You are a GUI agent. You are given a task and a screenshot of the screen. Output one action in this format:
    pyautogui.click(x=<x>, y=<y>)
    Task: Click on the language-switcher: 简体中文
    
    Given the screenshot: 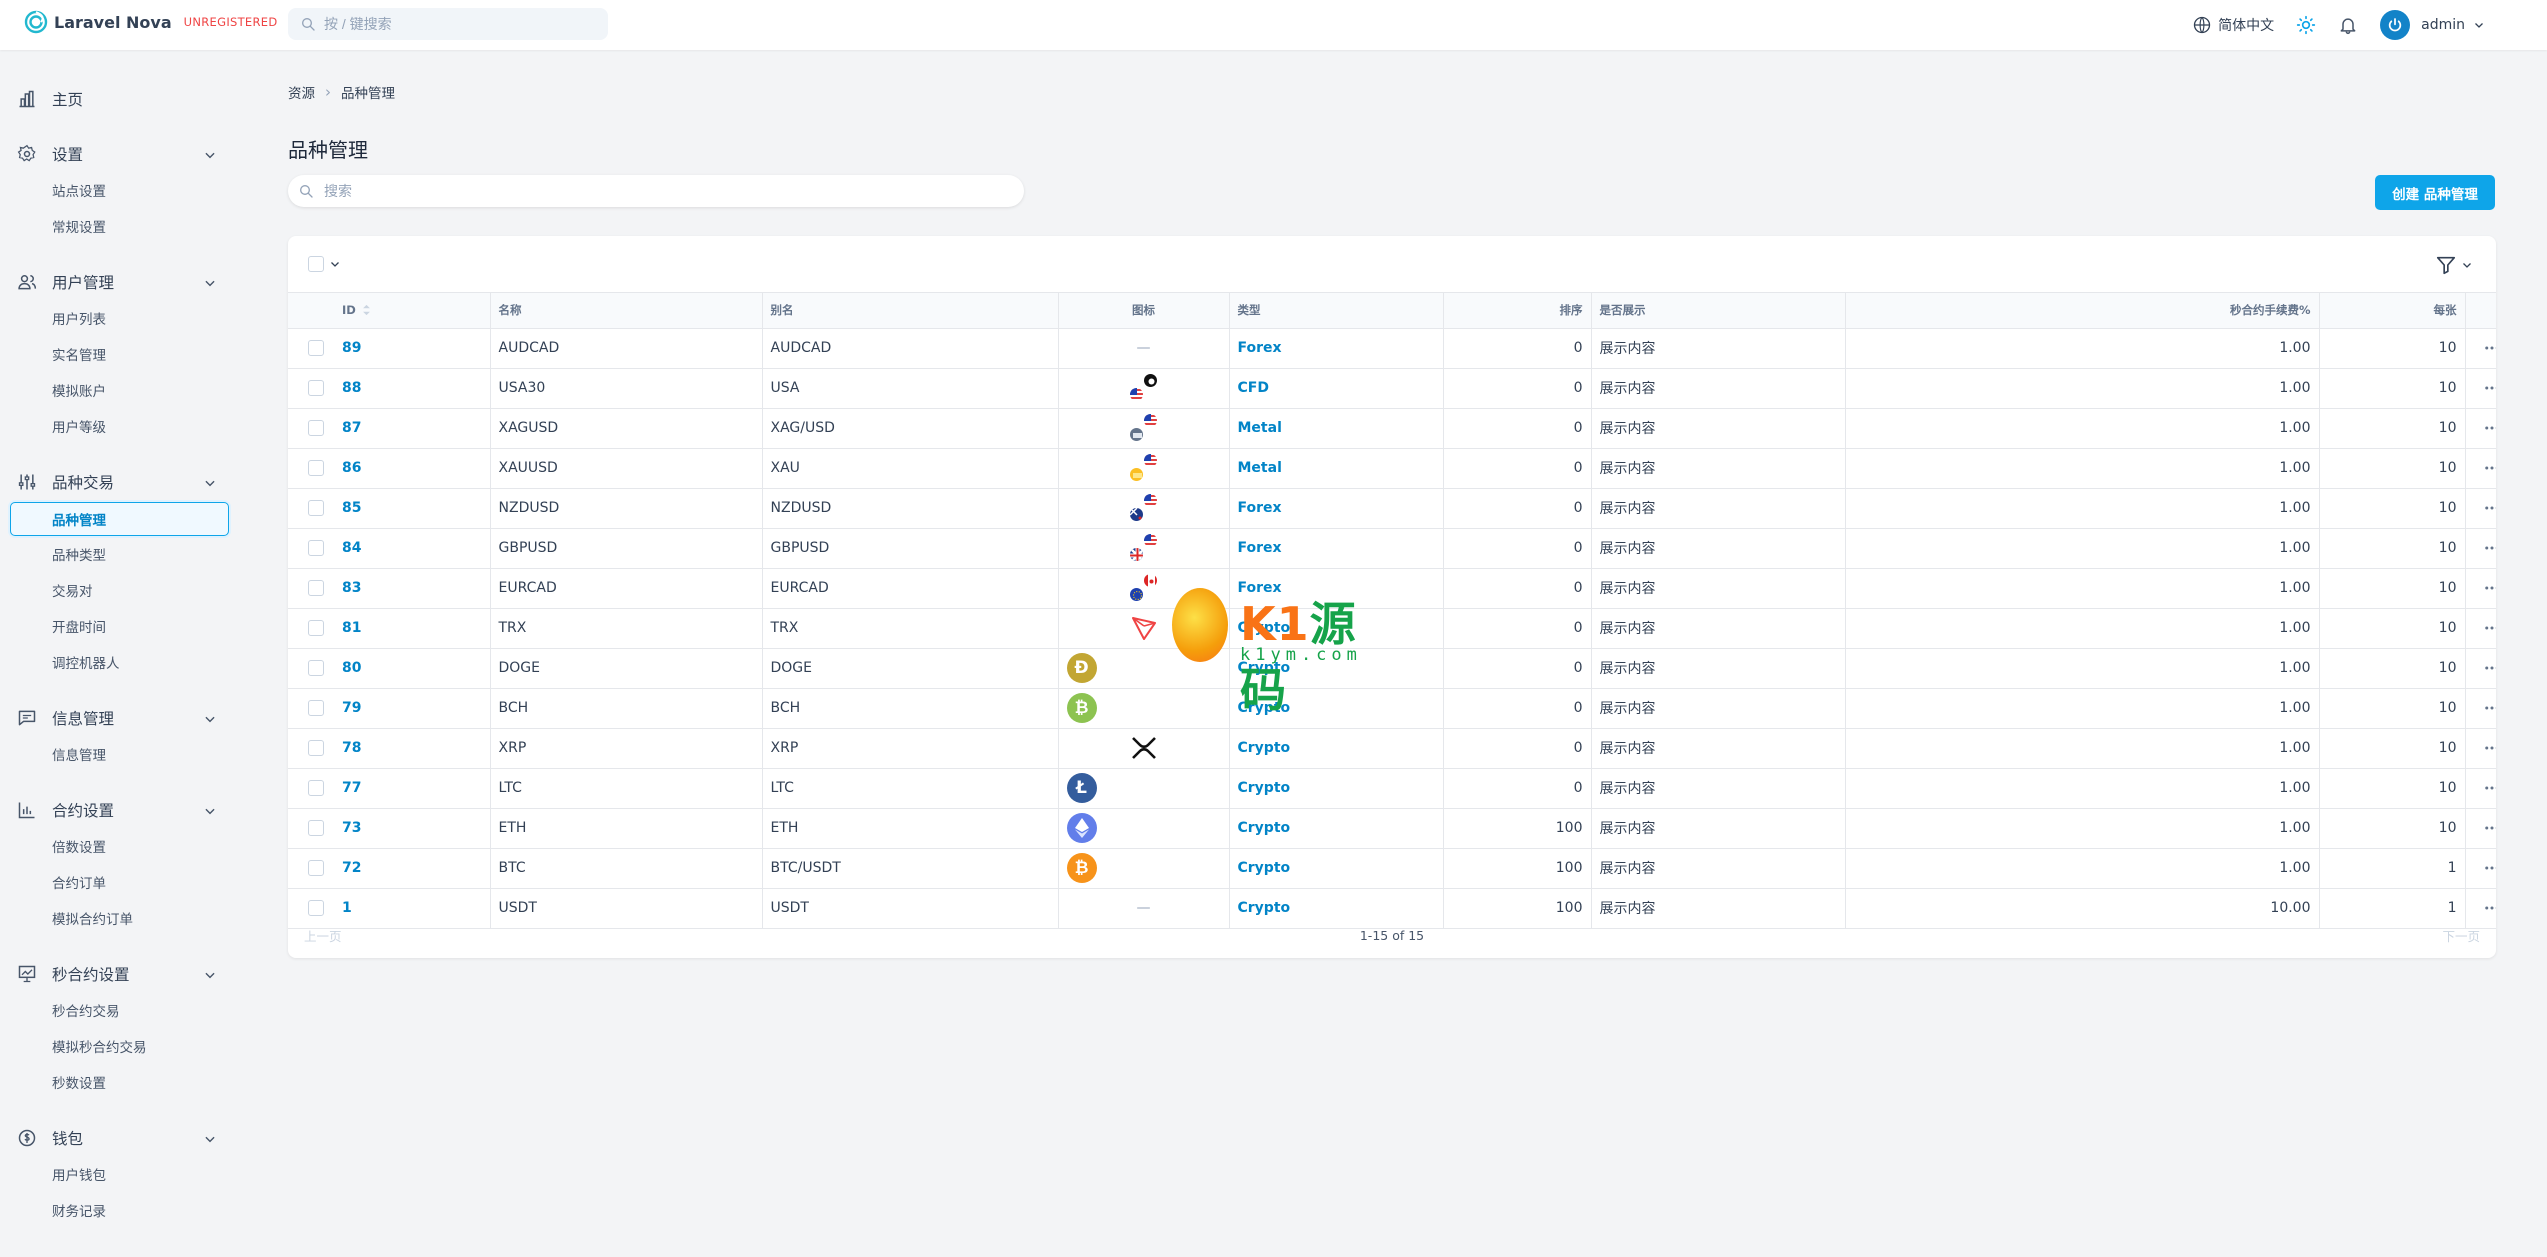 What is the action you would take?
    pyautogui.click(x=2233, y=25)
    